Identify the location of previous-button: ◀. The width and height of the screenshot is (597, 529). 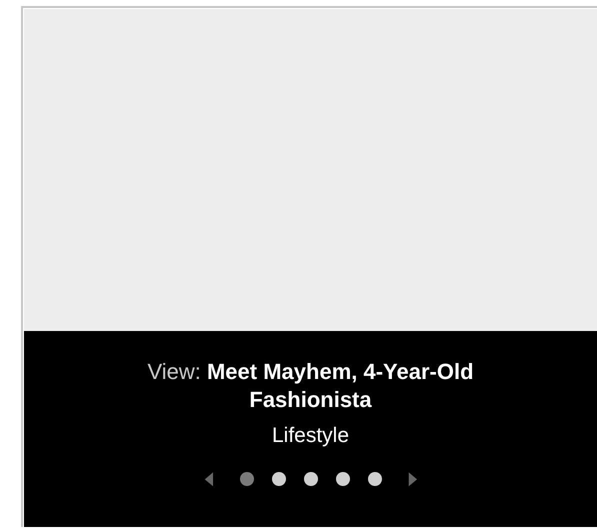
(208, 479).